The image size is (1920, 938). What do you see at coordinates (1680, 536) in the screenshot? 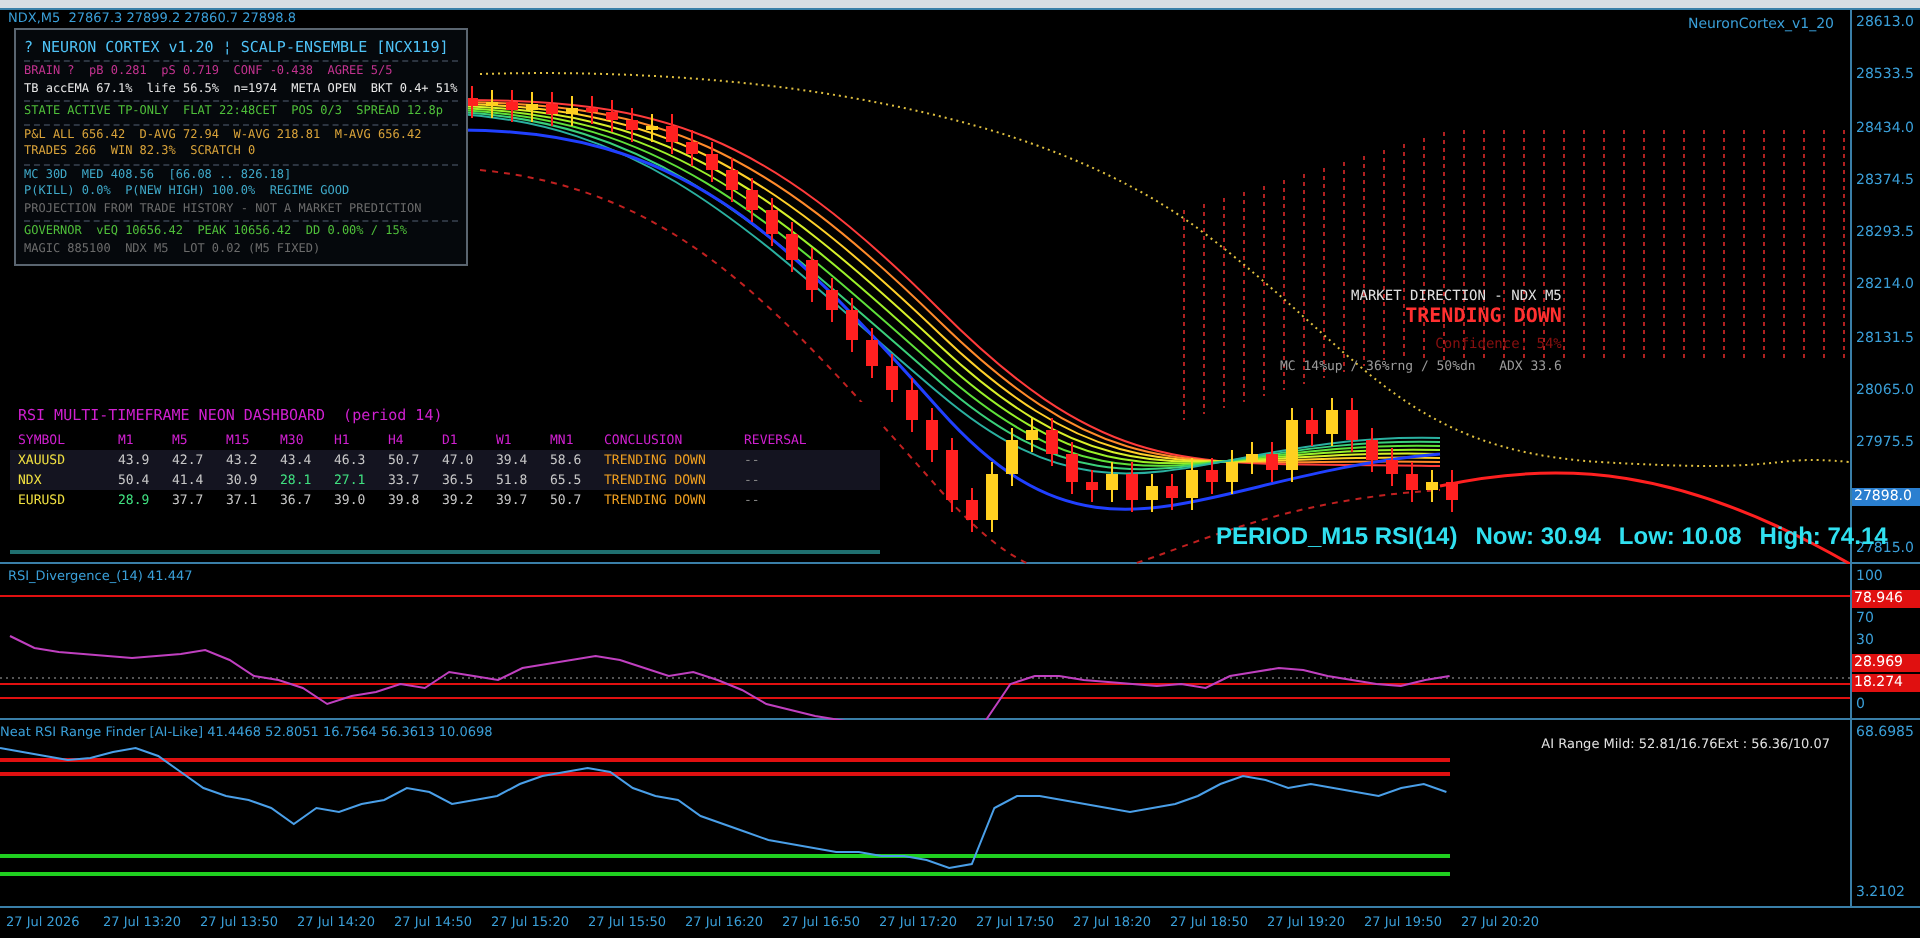
I see `rsi-low-reading: Low: 10.08` at bounding box center [1680, 536].